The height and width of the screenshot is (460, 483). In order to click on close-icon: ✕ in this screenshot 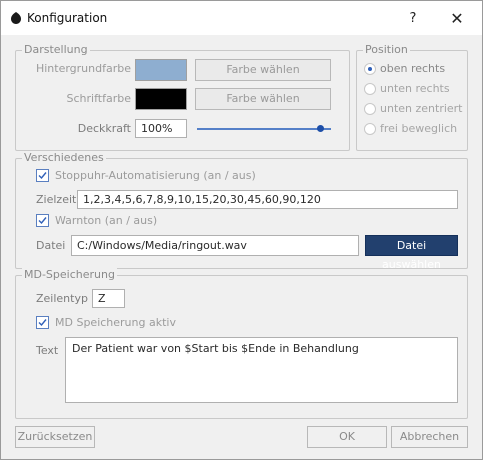, I will do `click(457, 19)`.